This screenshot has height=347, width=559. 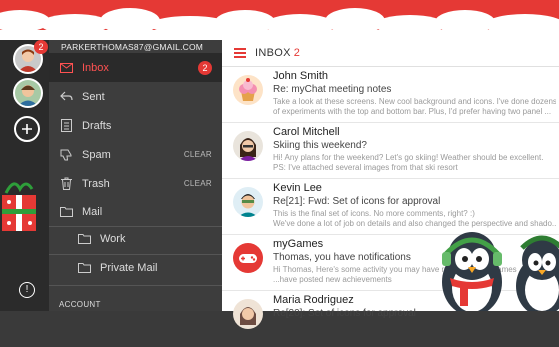 What do you see at coordinates (313, 300) in the screenshot?
I see `message-sender: Maria Rodriguez` at bounding box center [313, 300].